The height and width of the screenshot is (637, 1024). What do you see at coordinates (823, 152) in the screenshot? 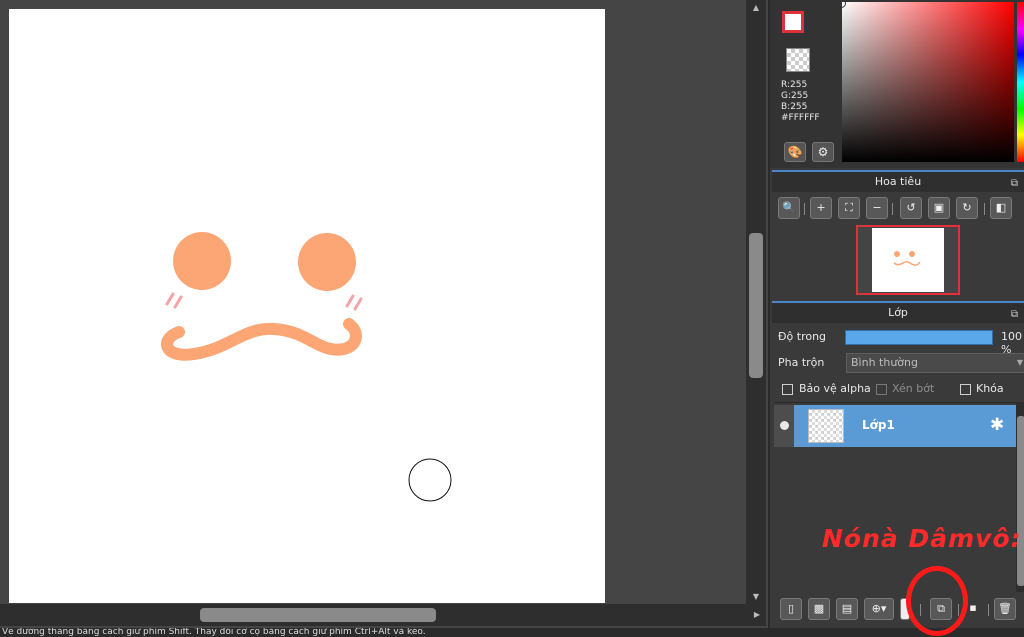
I see `palette-settings-icon: ⚙` at bounding box center [823, 152].